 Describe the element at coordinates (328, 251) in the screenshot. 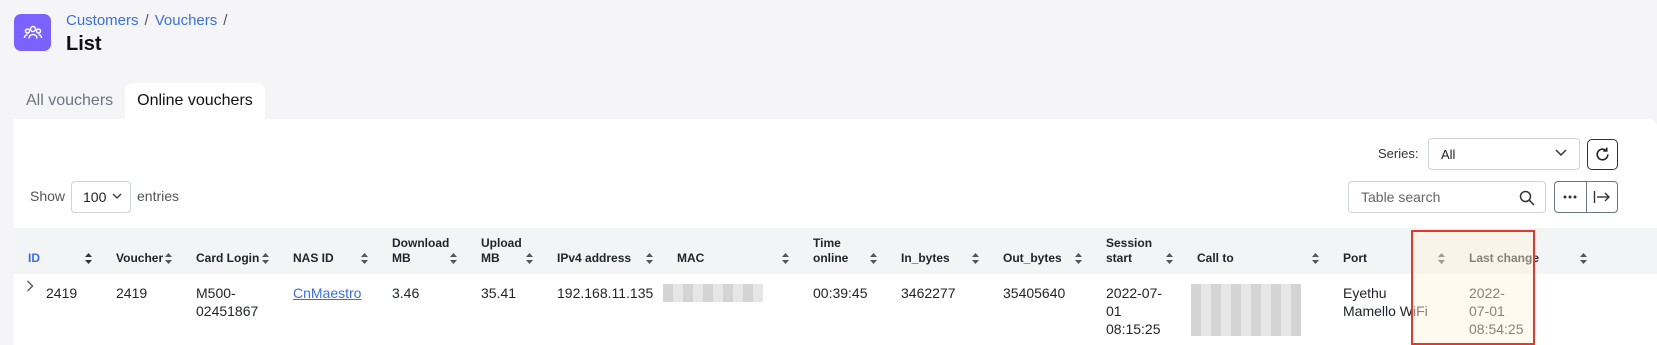

I see `column-header-nas-id: NAS ID` at that location.